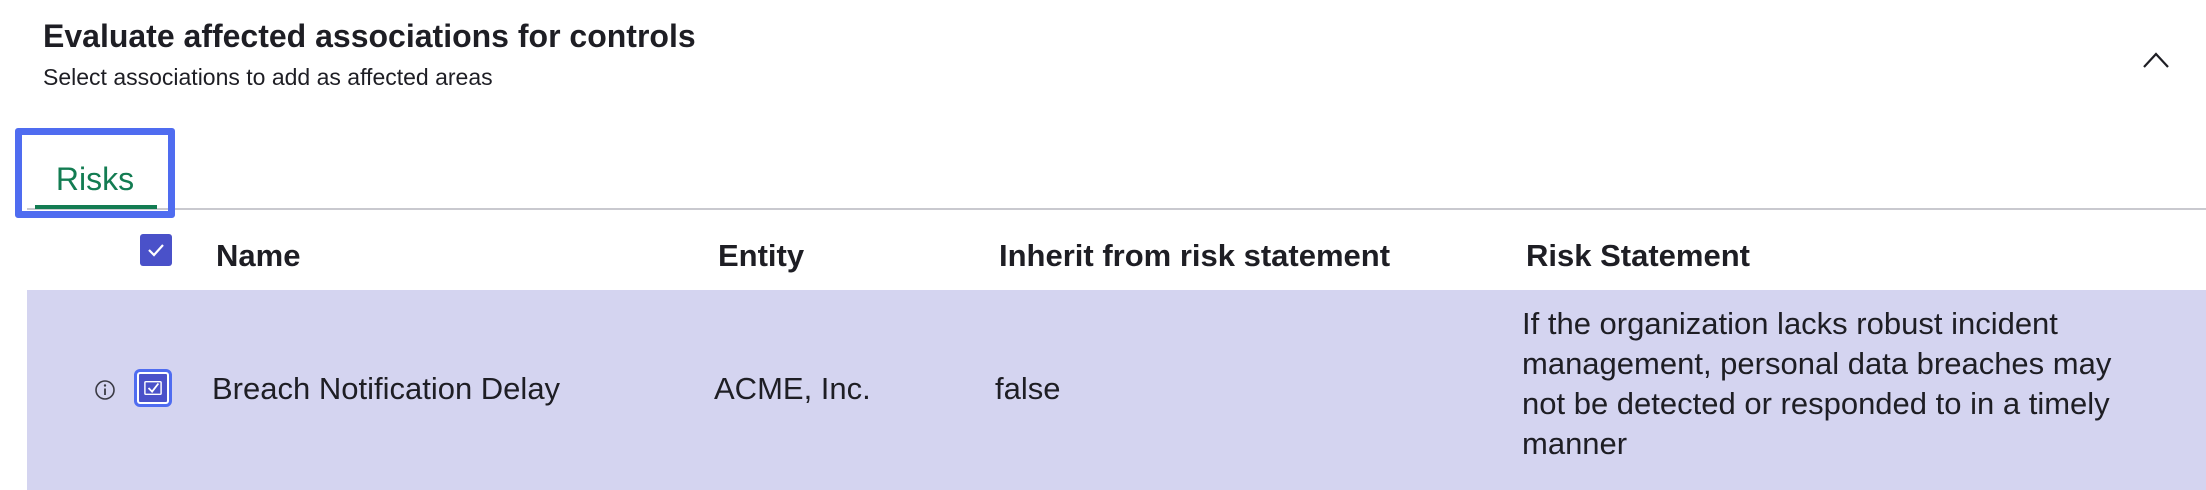 This screenshot has height=490, width=2206. What do you see at coordinates (792, 388) in the screenshot?
I see `cell-entity: ACME, Inc.` at bounding box center [792, 388].